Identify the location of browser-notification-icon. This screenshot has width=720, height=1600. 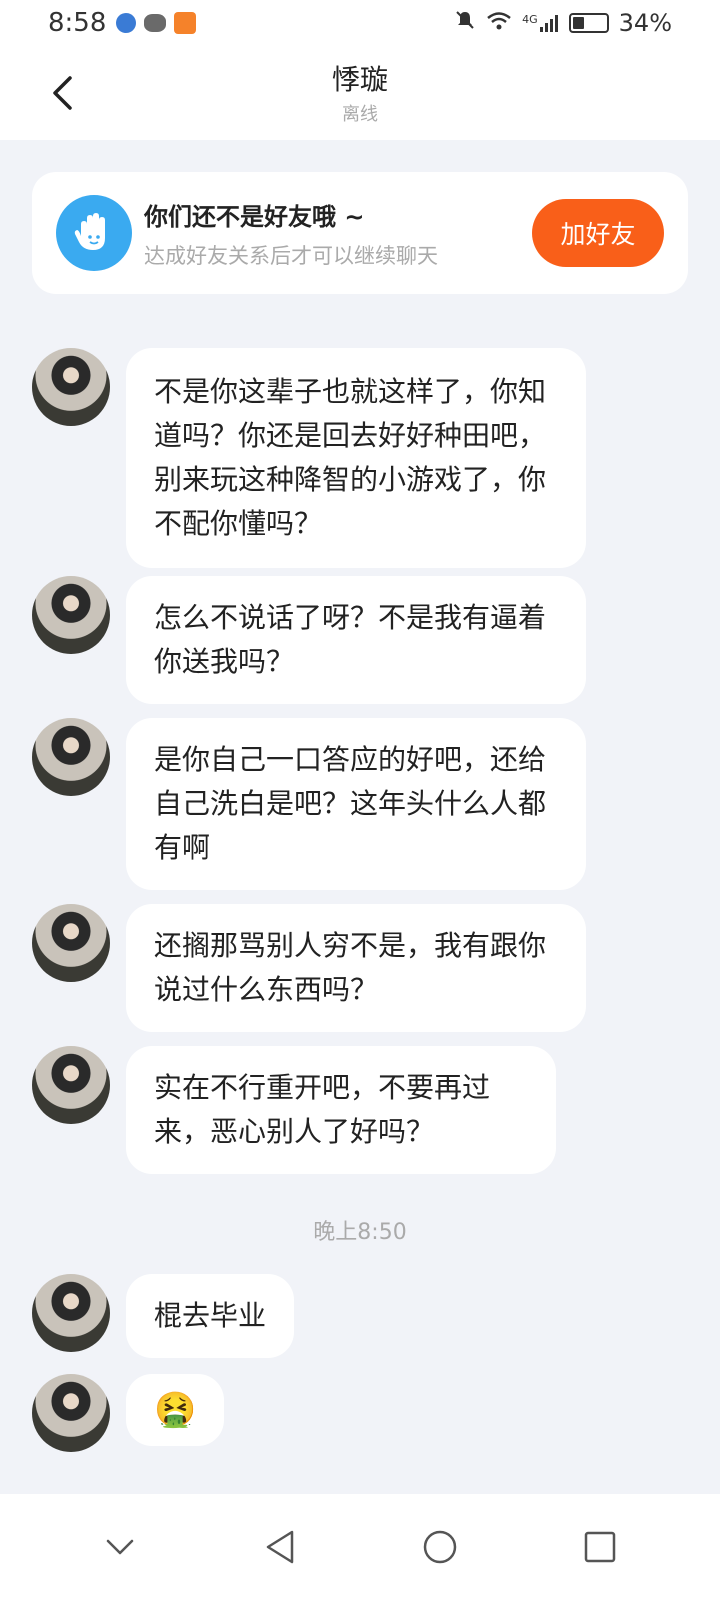
(126, 23).